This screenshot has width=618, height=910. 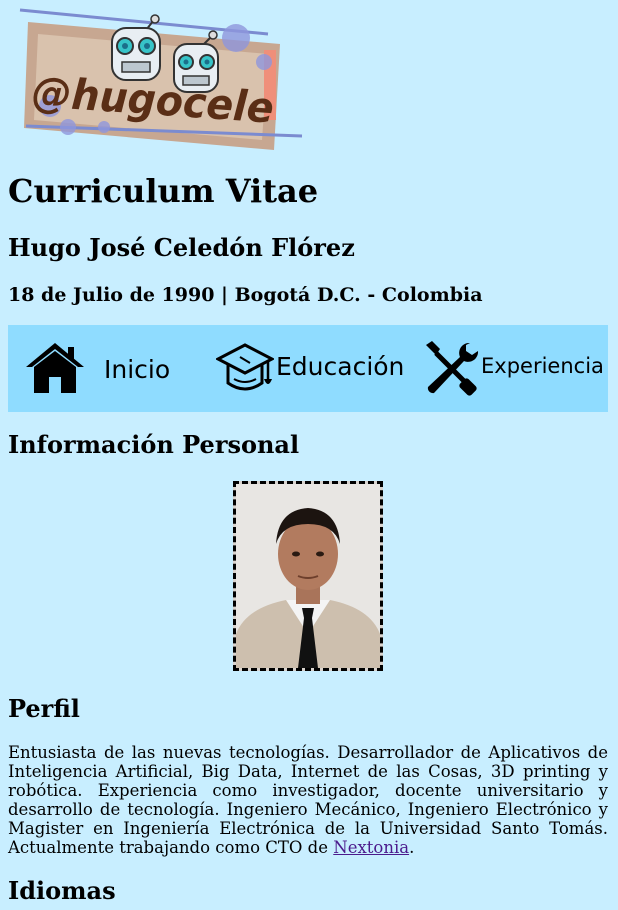 I want to click on tools-icon, so click(x=452, y=368).